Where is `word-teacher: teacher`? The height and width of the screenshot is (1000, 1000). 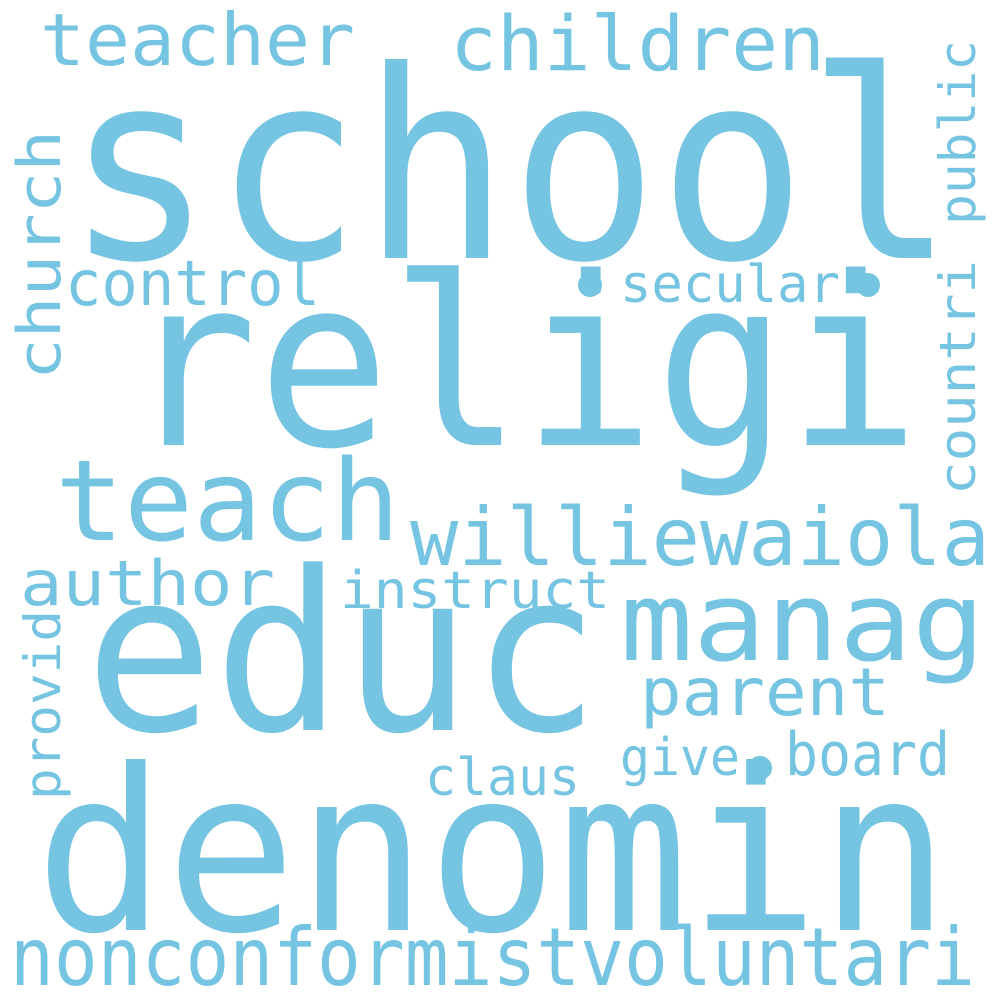
word-teacher: teacher is located at coordinates (197, 41).